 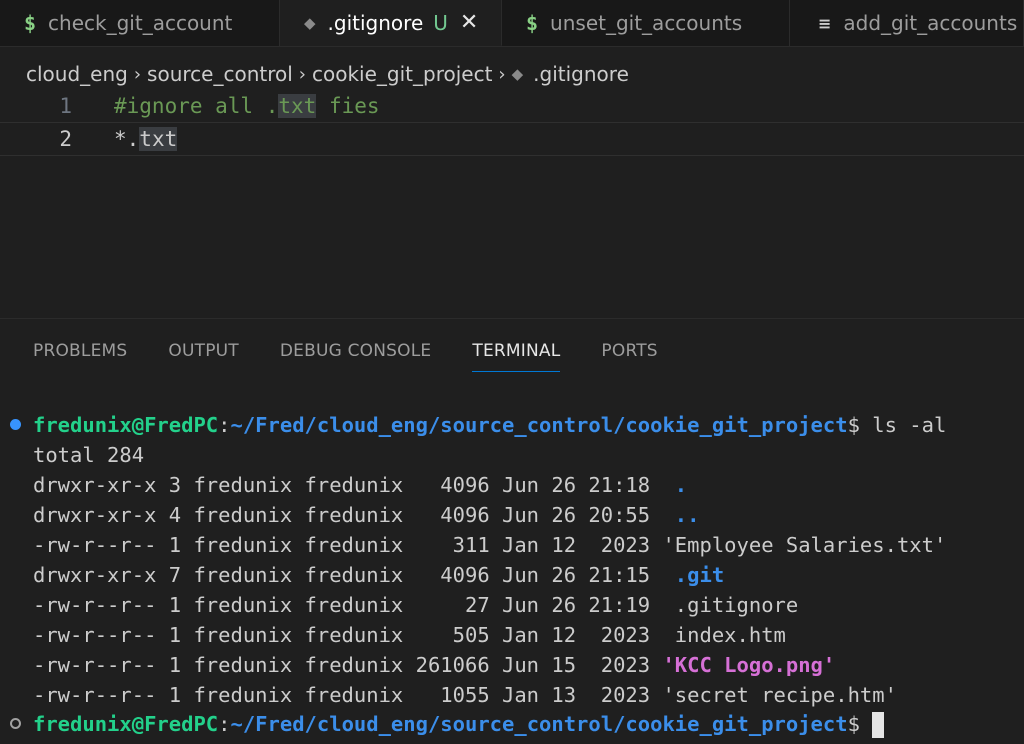 What do you see at coordinates (749, 665) in the screenshot?
I see `file-name: 'KCC Logo.png'` at bounding box center [749, 665].